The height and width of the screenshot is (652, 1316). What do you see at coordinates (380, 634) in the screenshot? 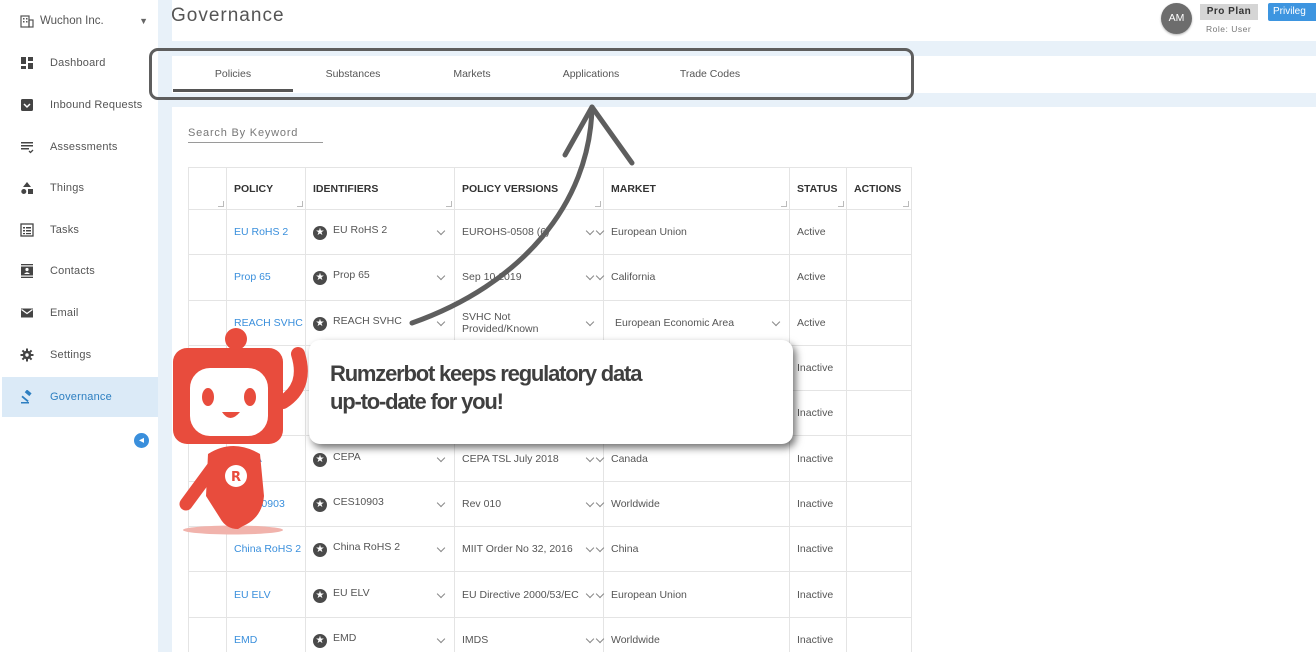
I see `identifier-dropdown: ★ EMD` at bounding box center [380, 634].